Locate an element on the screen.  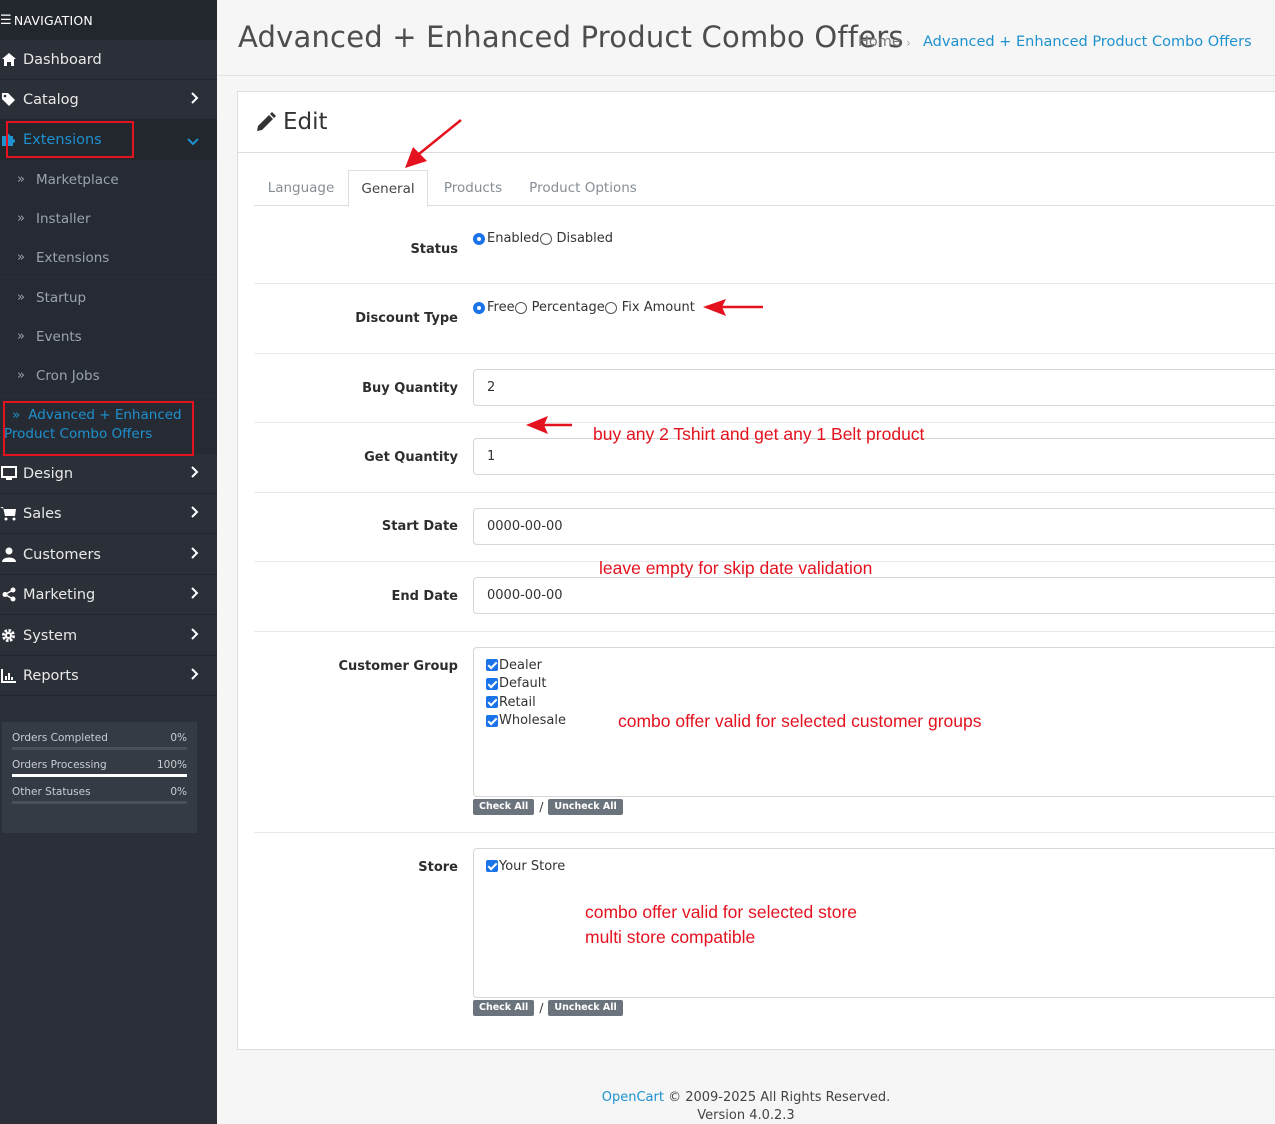
discount-fix-amount-radio is located at coordinates (610, 307).